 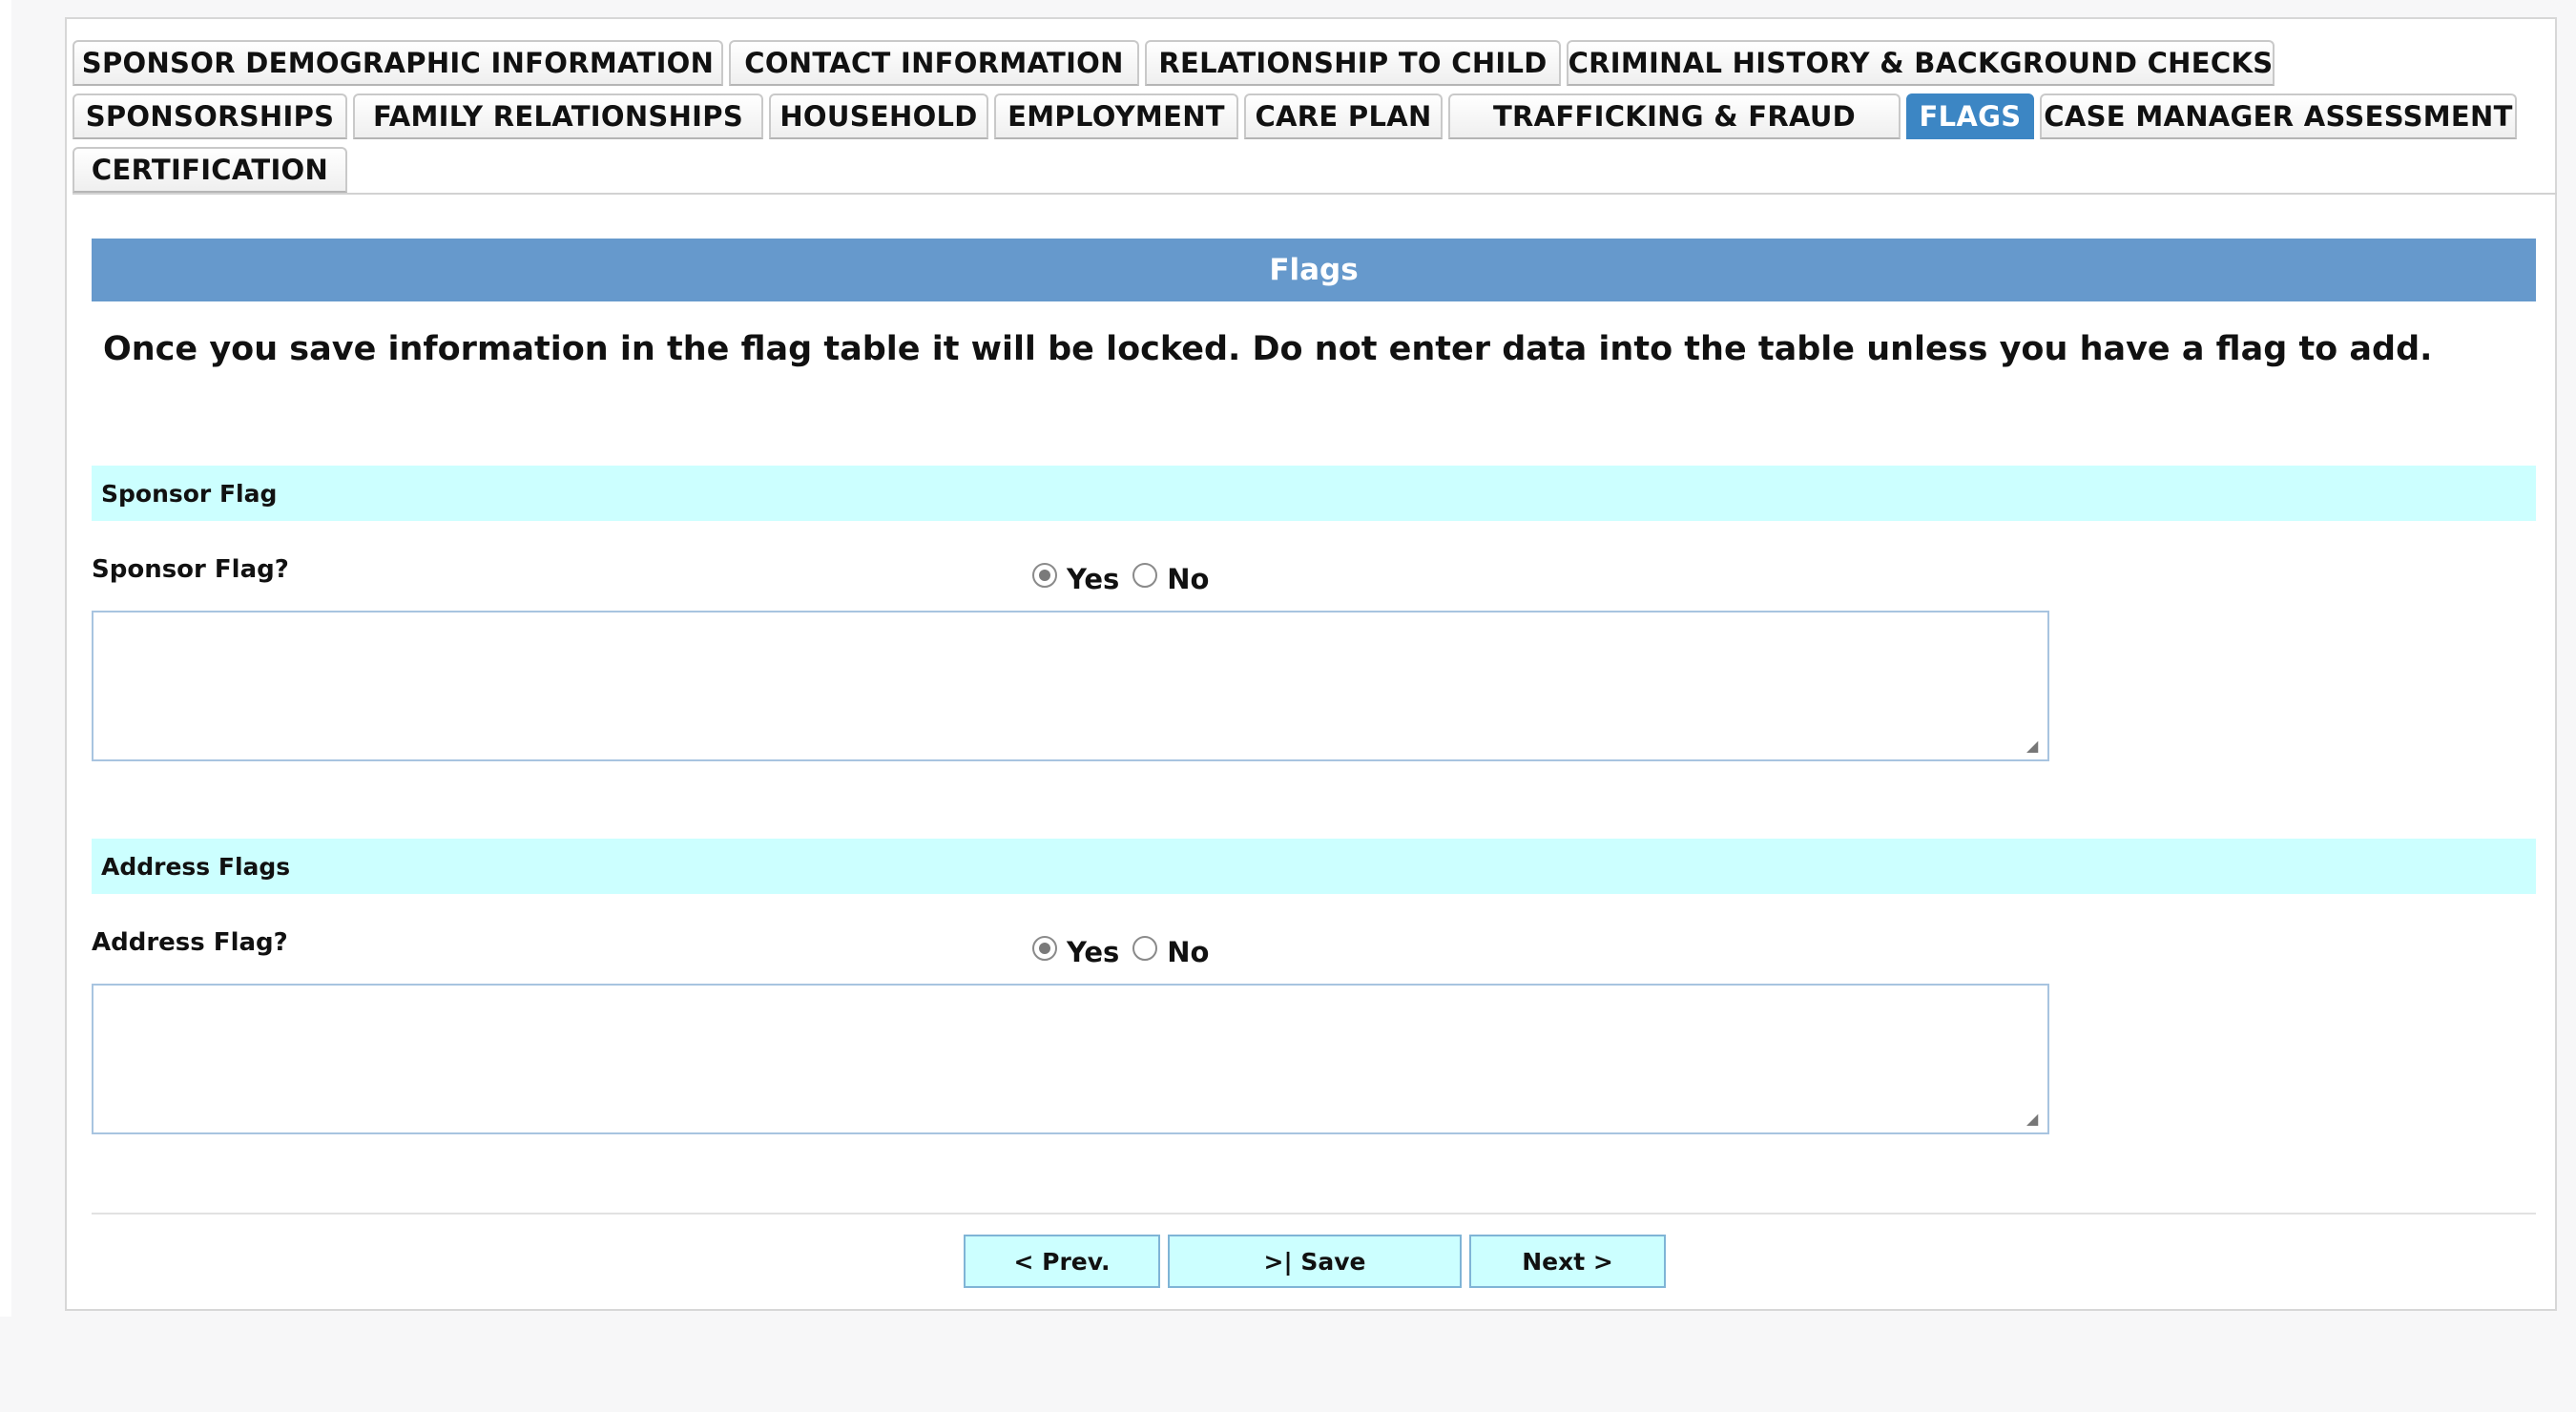 What do you see at coordinates (1145, 949) in the screenshot?
I see `address-flag-no-radio` at bounding box center [1145, 949].